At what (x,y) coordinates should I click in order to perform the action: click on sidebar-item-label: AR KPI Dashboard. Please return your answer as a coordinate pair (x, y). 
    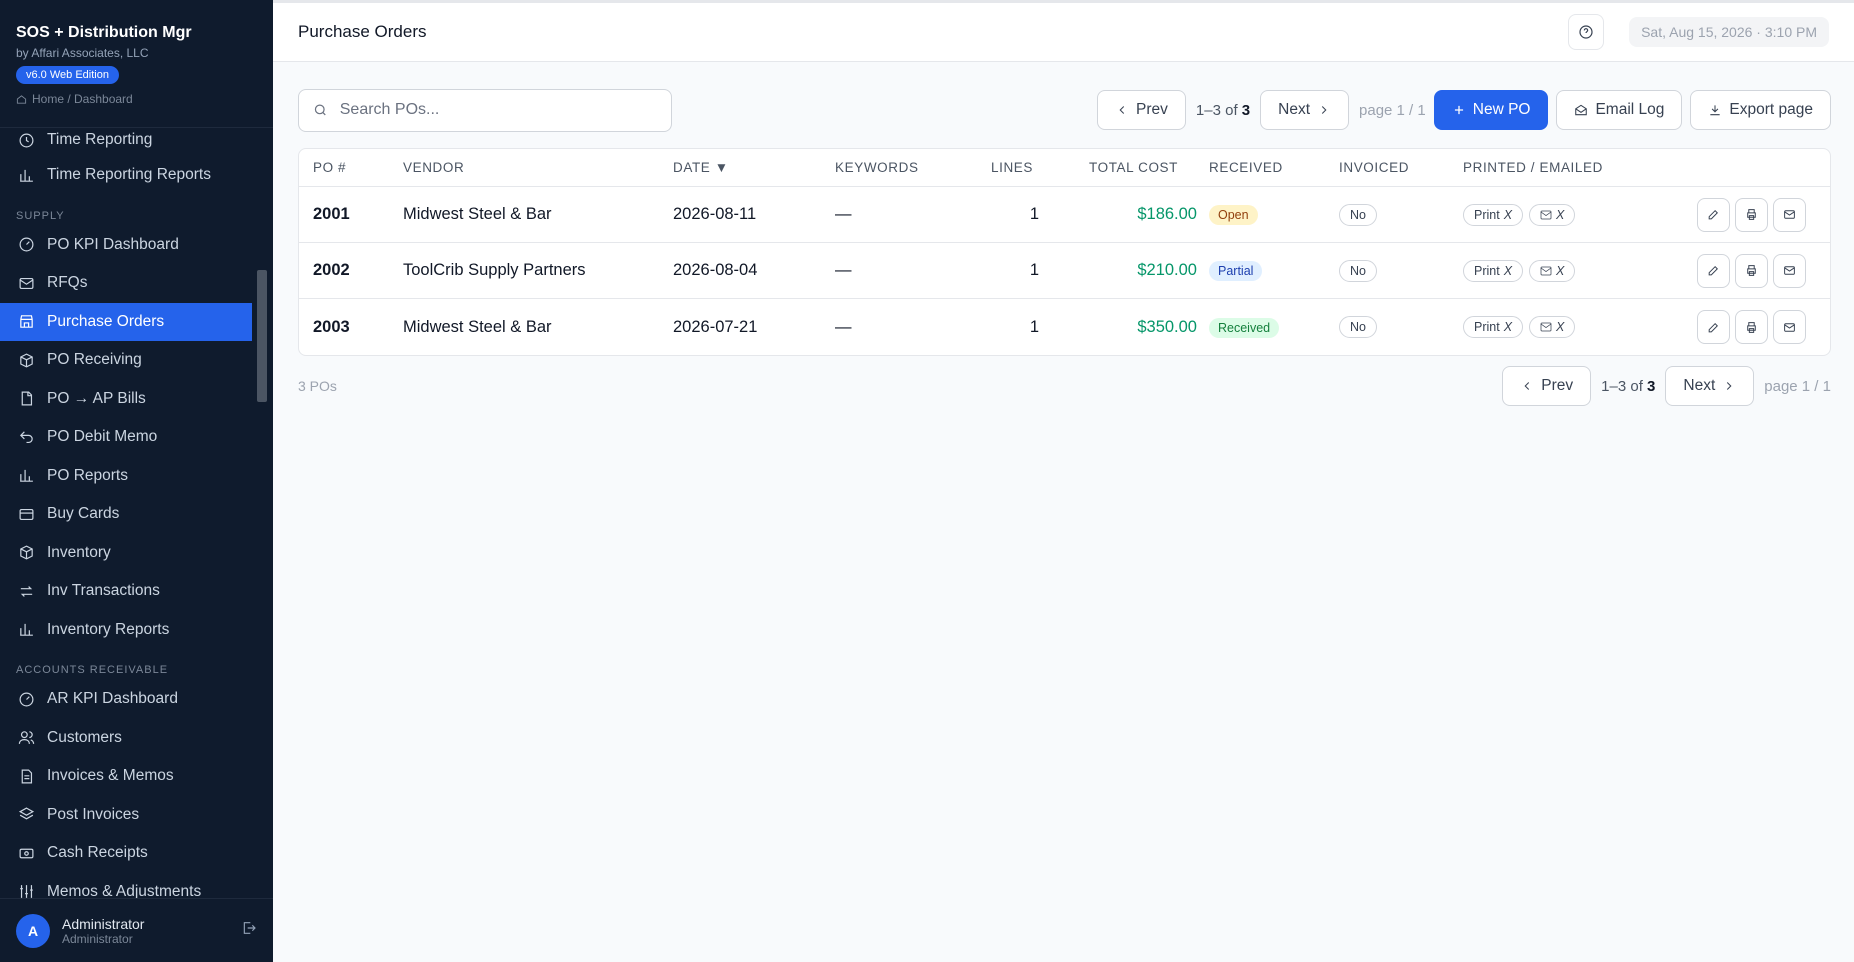
    Looking at the image, I should click on (112, 699).